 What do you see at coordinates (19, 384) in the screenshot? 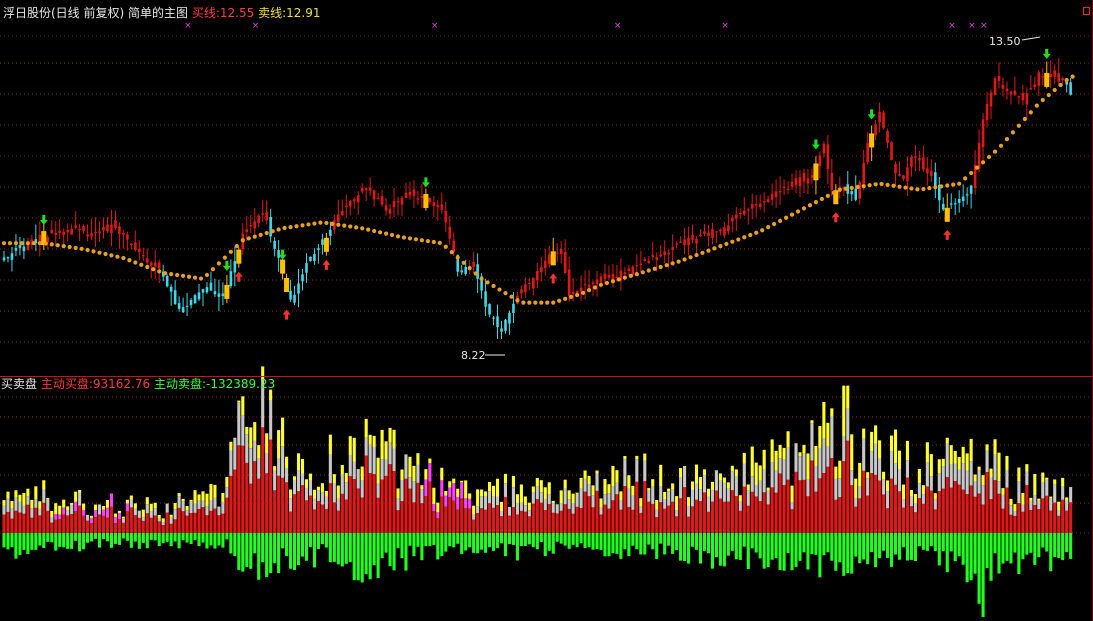
I see `sub-chart-title: 买卖盘` at bounding box center [19, 384].